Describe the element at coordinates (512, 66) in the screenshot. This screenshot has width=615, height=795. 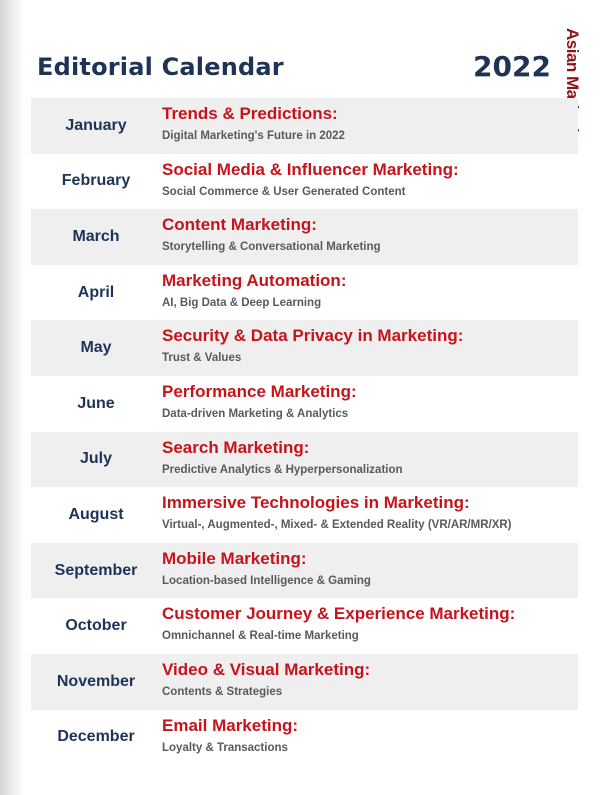
I see `year-label: 2022` at that location.